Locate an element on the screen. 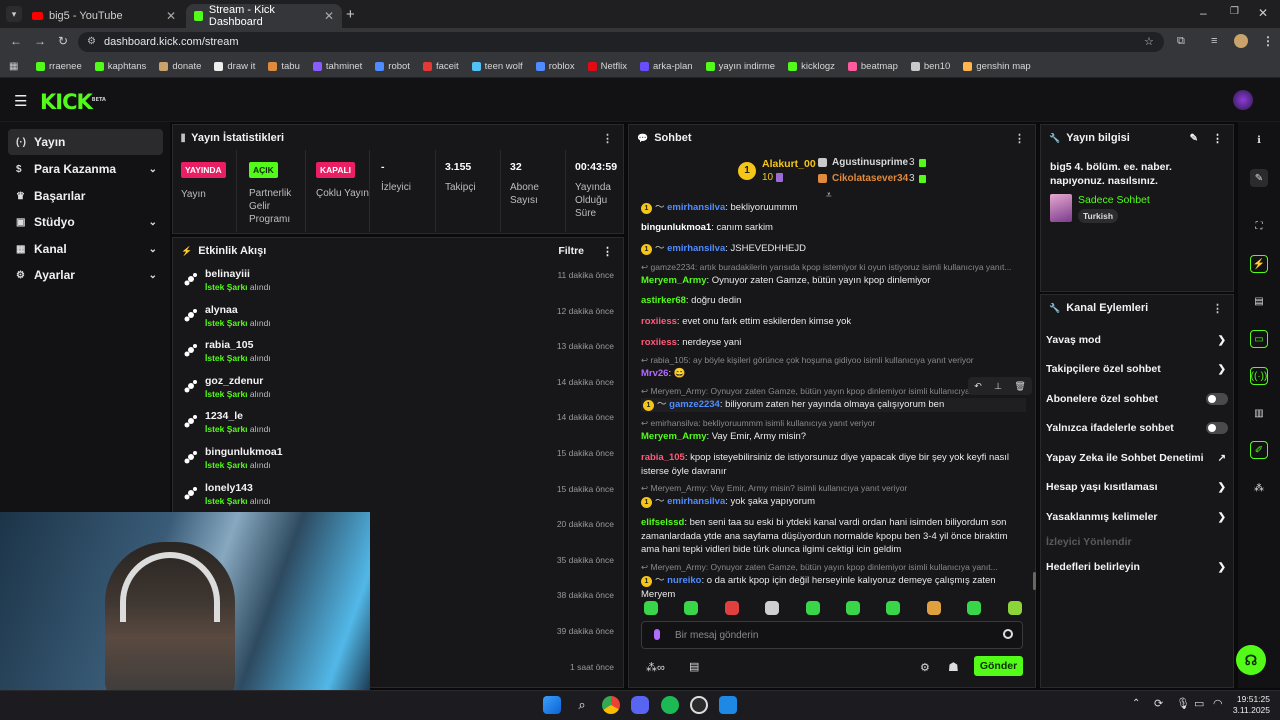 Image resolution: width=1280 pixels, height=720 pixels. channel-action-item: Yapay Zeka ile Sohbet Denetimi ↗ is located at coordinates (1138, 458).